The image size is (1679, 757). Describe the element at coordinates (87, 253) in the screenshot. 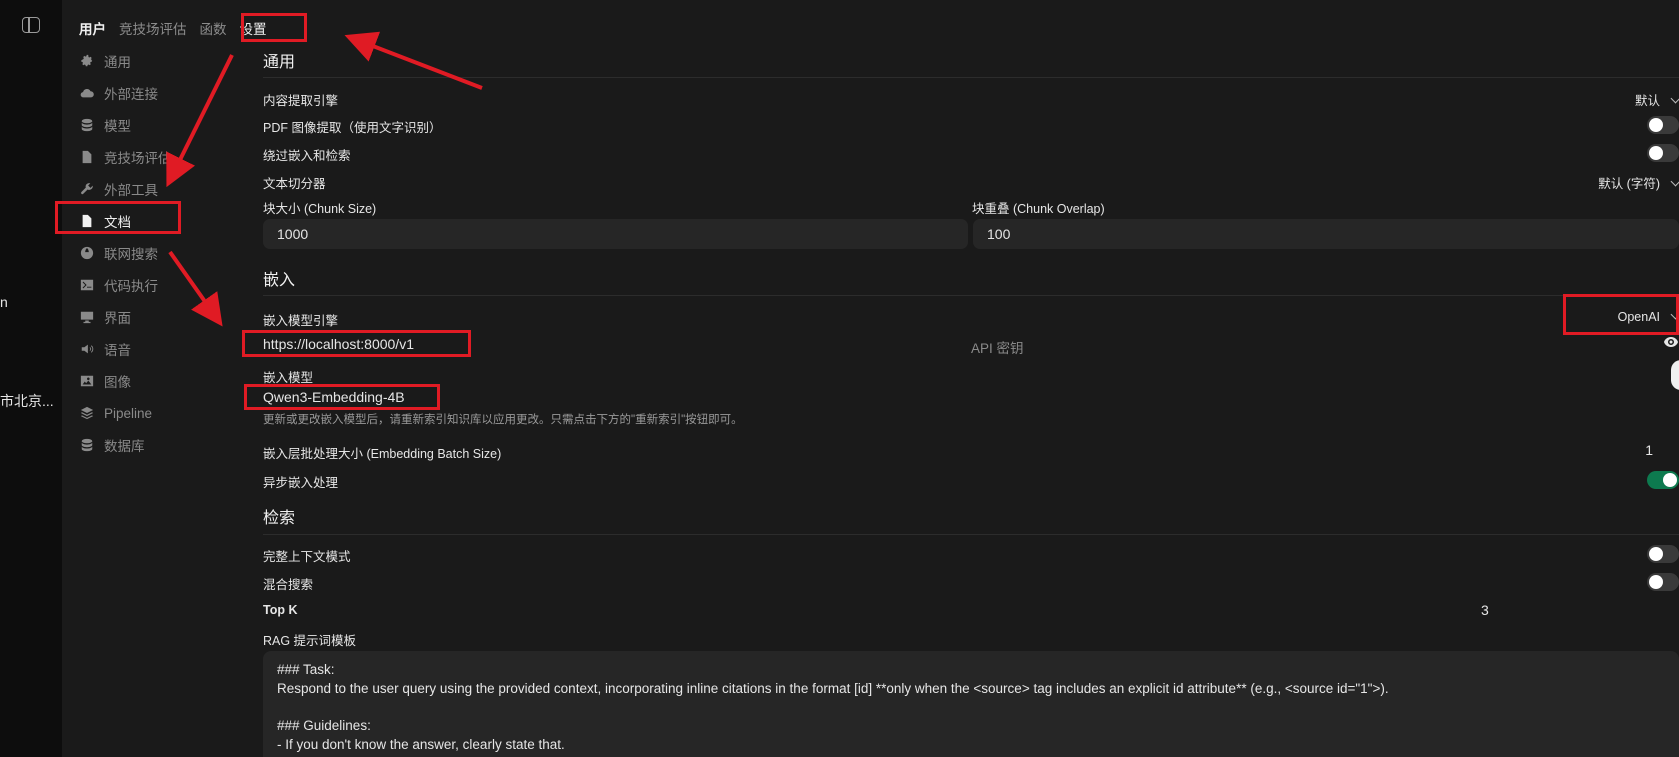

I see `globe-icon` at that location.